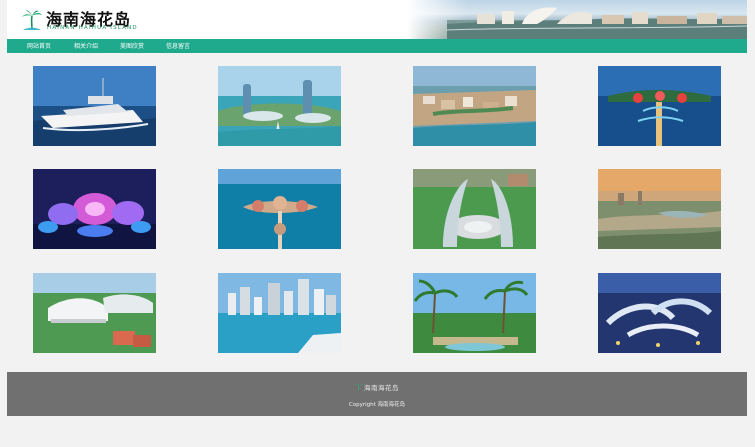 The height and width of the screenshot is (447, 755). Describe the element at coordinates (659, 209) in the screenshot. I see `sunset-coast-photo` at that location.